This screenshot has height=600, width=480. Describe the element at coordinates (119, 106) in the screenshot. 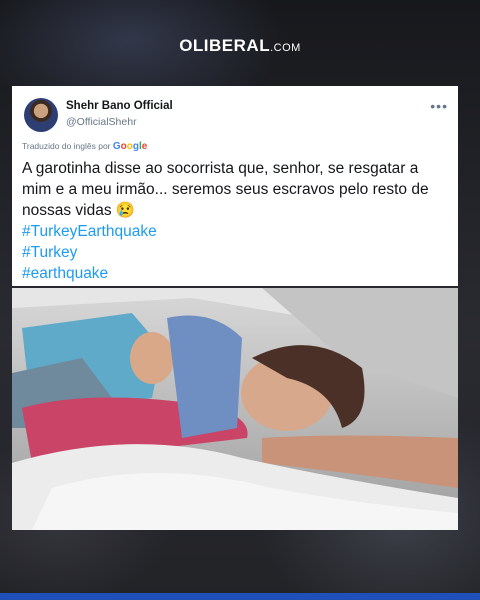

I see `author-name: Shehr Bano Official` at that location.